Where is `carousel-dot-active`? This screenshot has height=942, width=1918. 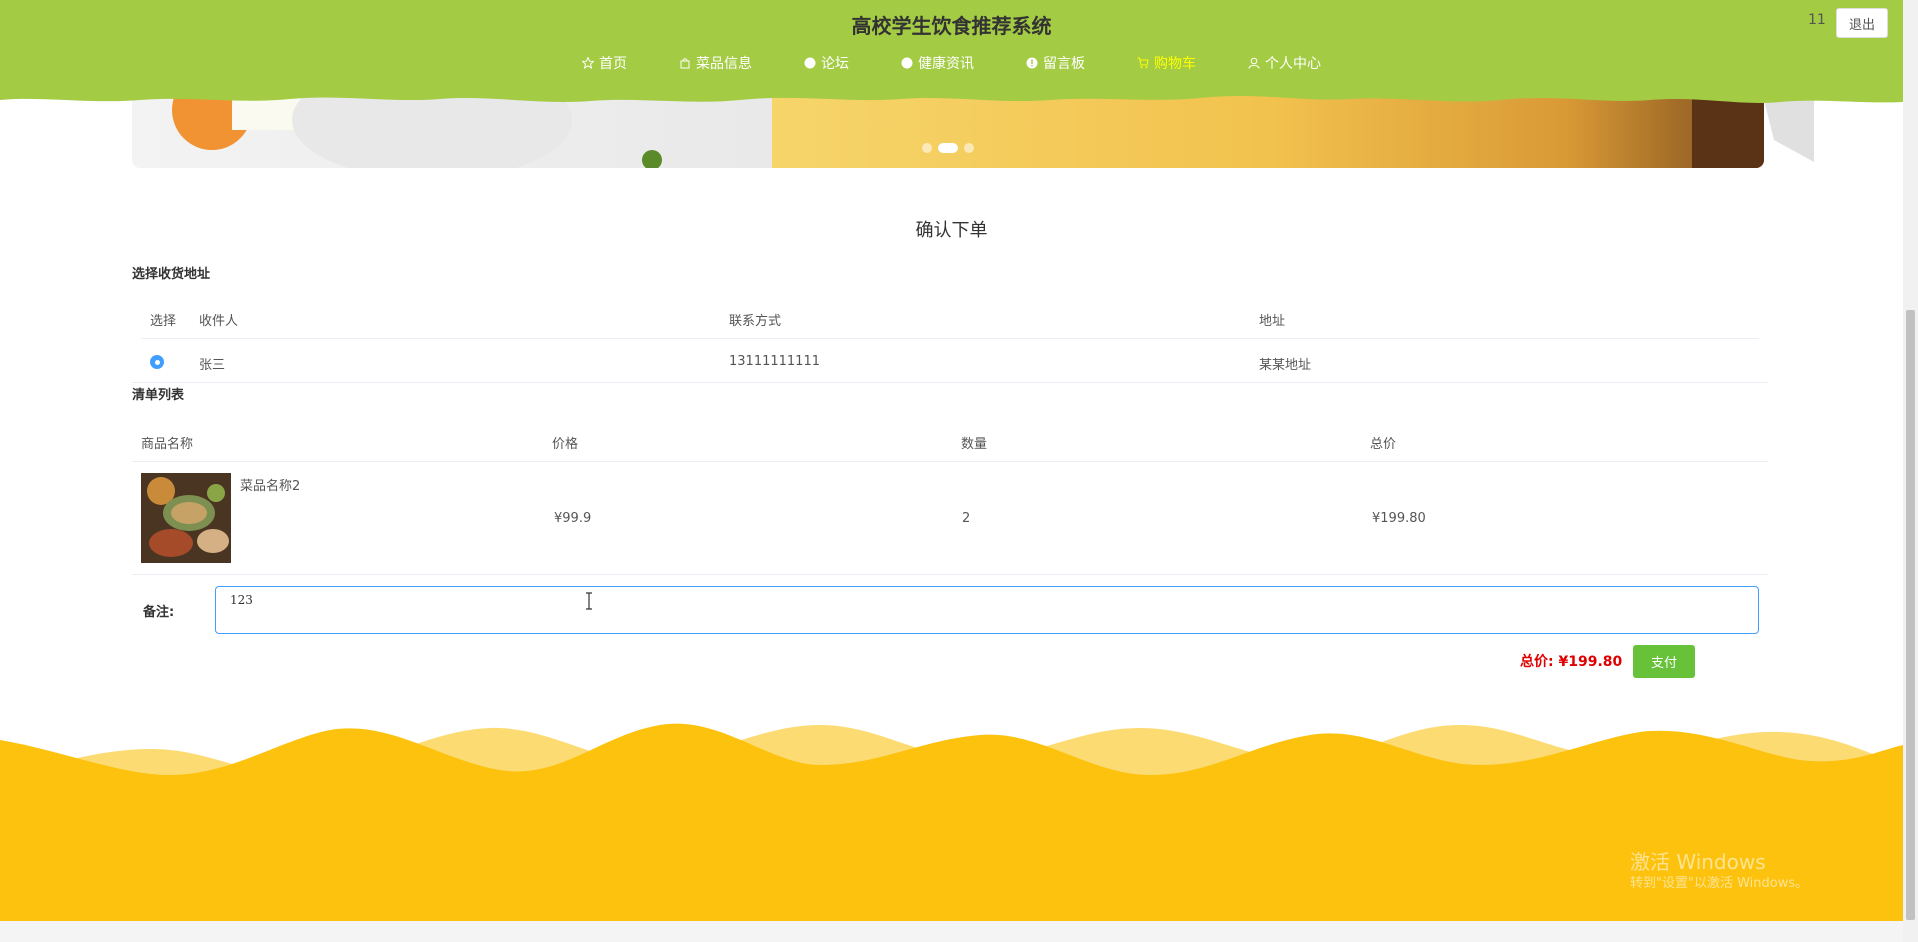 carousel-dot-active is located at coordinates (948, 148).